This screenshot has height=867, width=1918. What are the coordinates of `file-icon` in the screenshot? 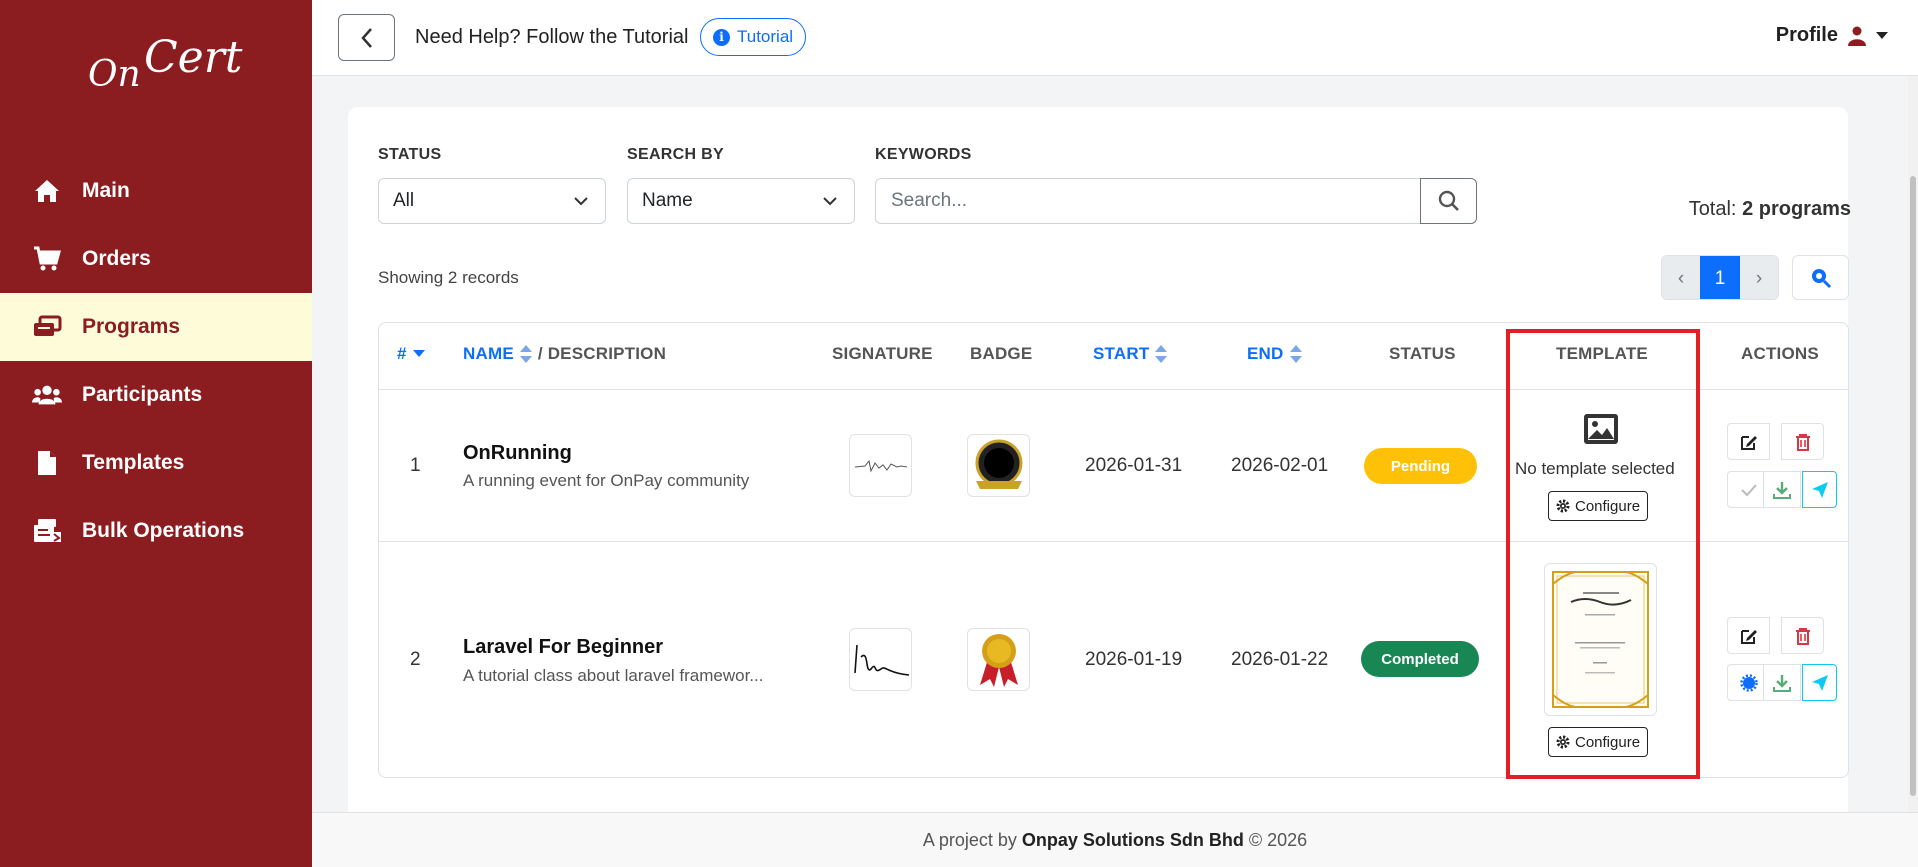 It's located at (47, 463).